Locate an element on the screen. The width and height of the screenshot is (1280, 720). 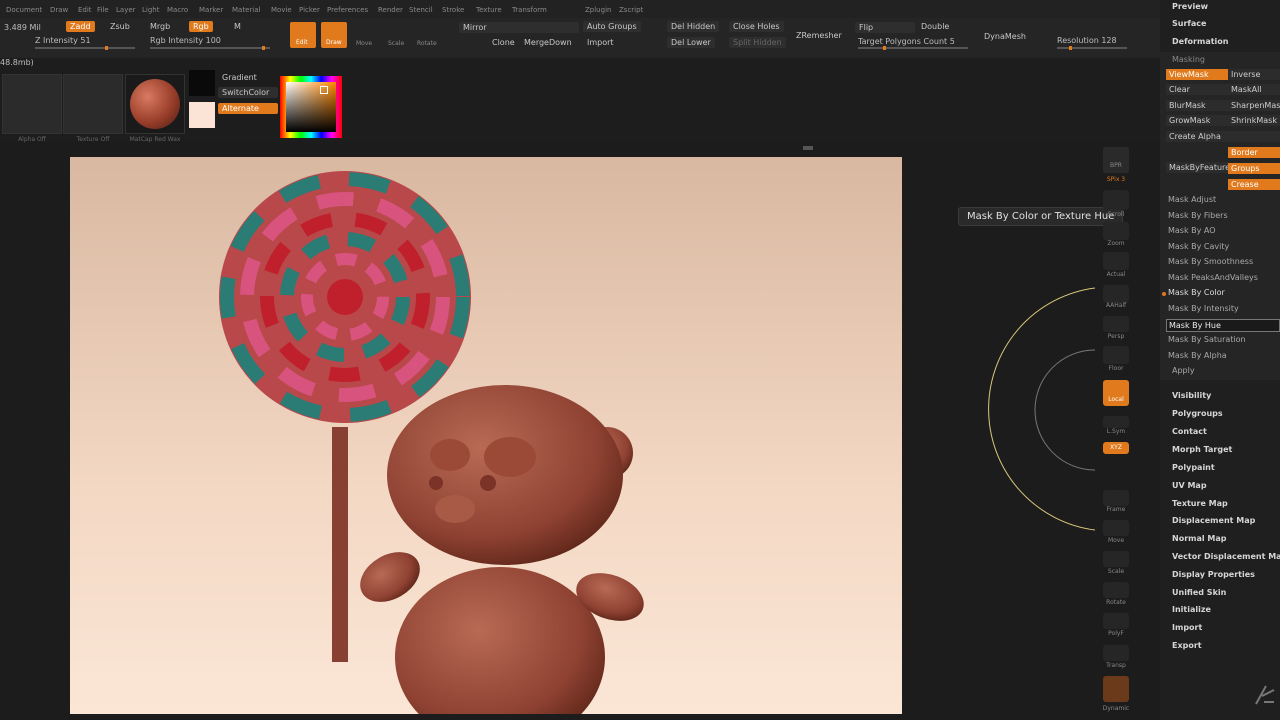
inverse-button: Inverse is located at coordinates (1254, 74).